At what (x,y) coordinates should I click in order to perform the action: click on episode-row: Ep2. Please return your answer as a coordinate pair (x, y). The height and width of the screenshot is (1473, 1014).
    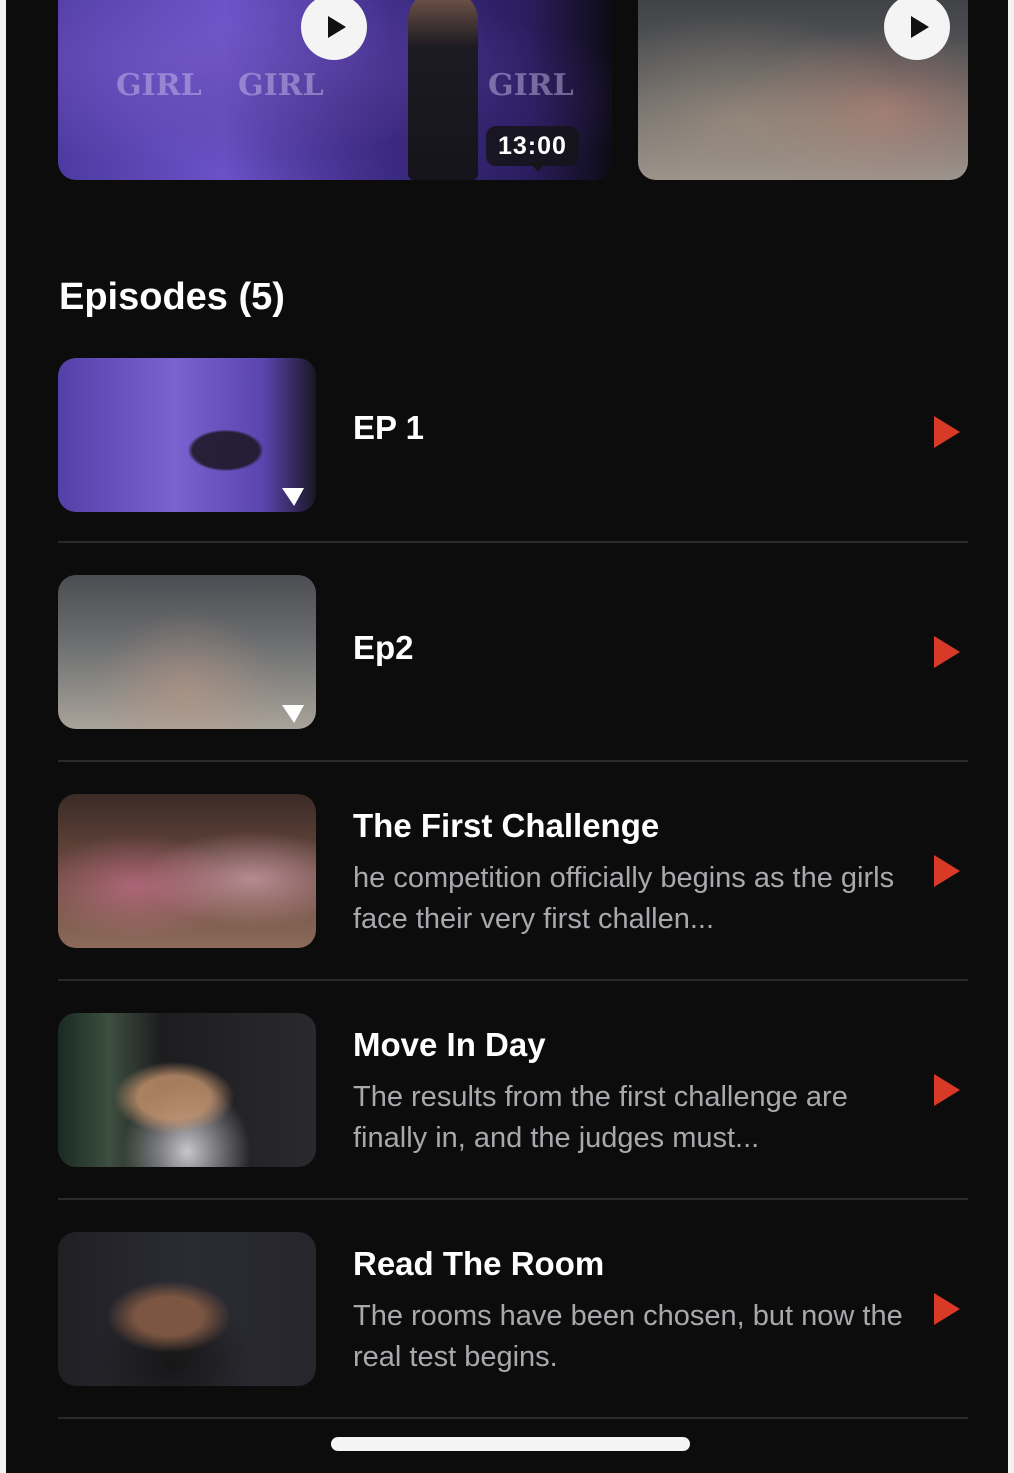
    Looking at the image, I should click on (513, 684).